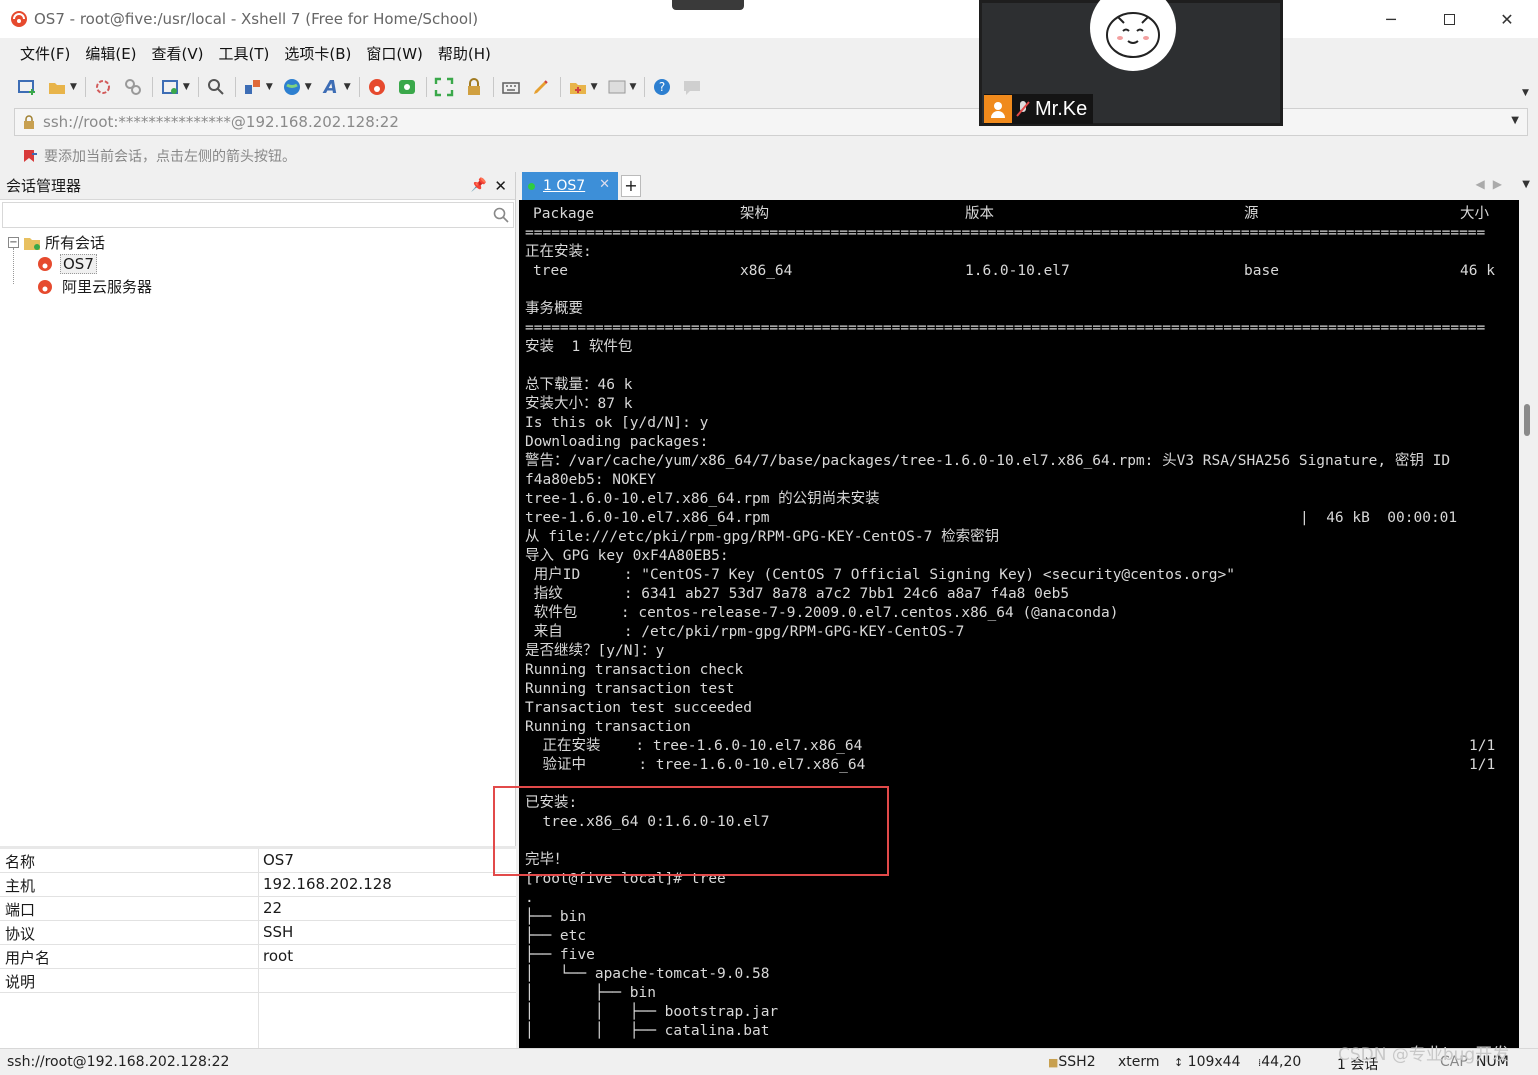  I want to click on tree-item-label: OS7, so click(78, 264).